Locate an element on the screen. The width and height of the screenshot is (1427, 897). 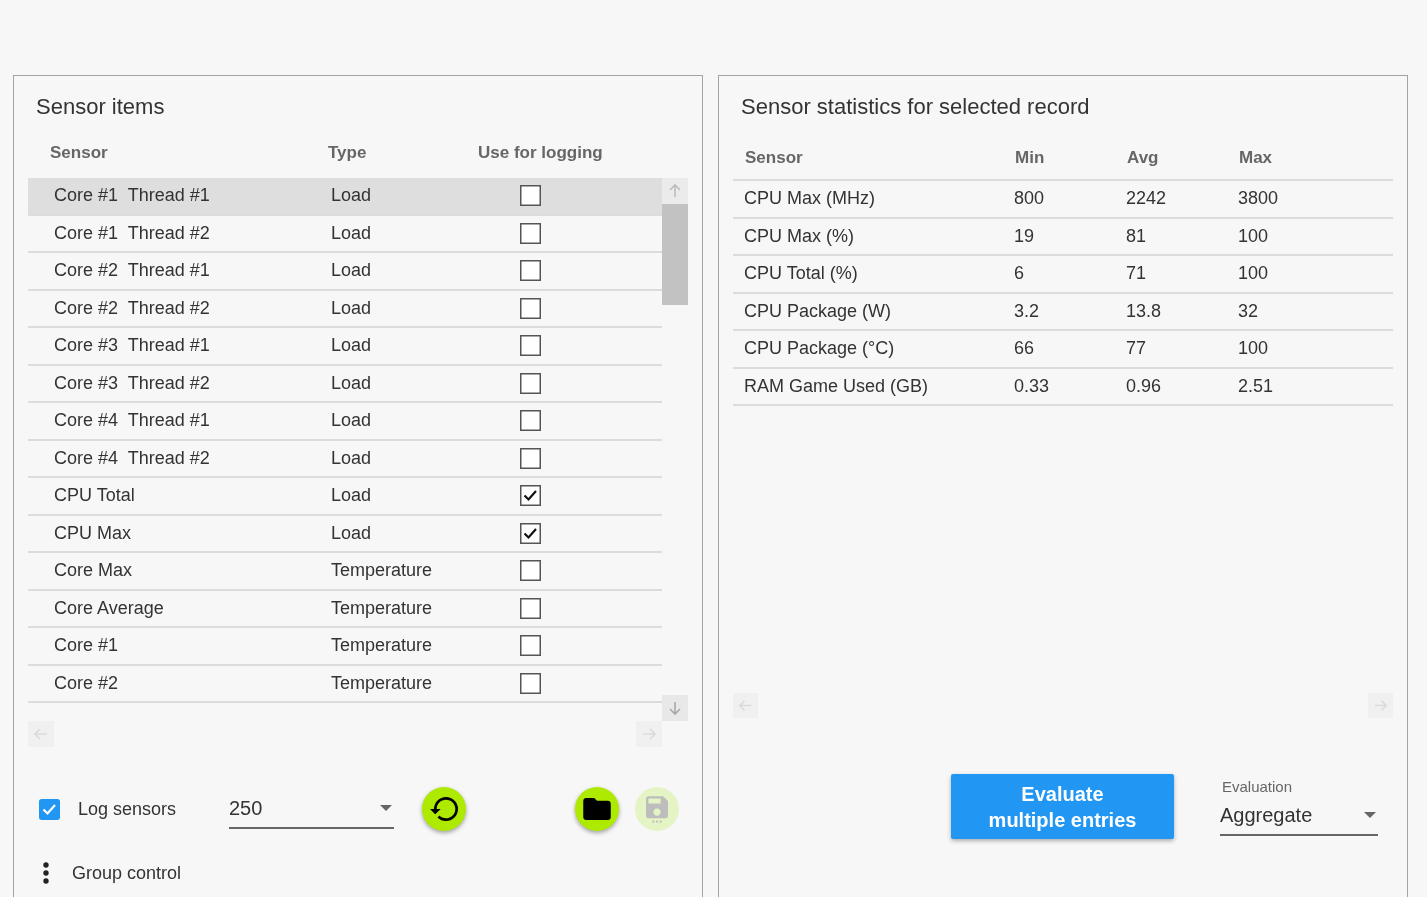
sensor-name: Core Max is located at coordinates (93, 571).